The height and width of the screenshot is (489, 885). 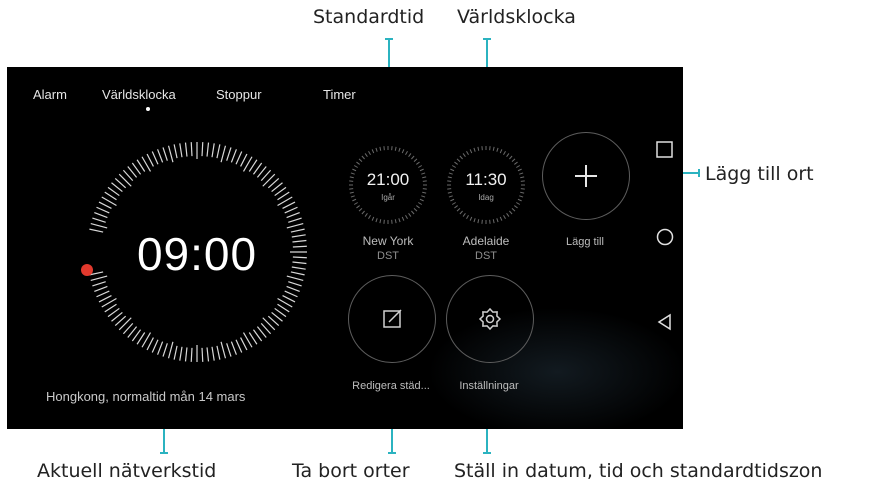 What do you see at coordinates (759, 174) in the screenshot?
I see `callout-lagg-till-ort: Lägg till ort` at bounding box center [759, 174].